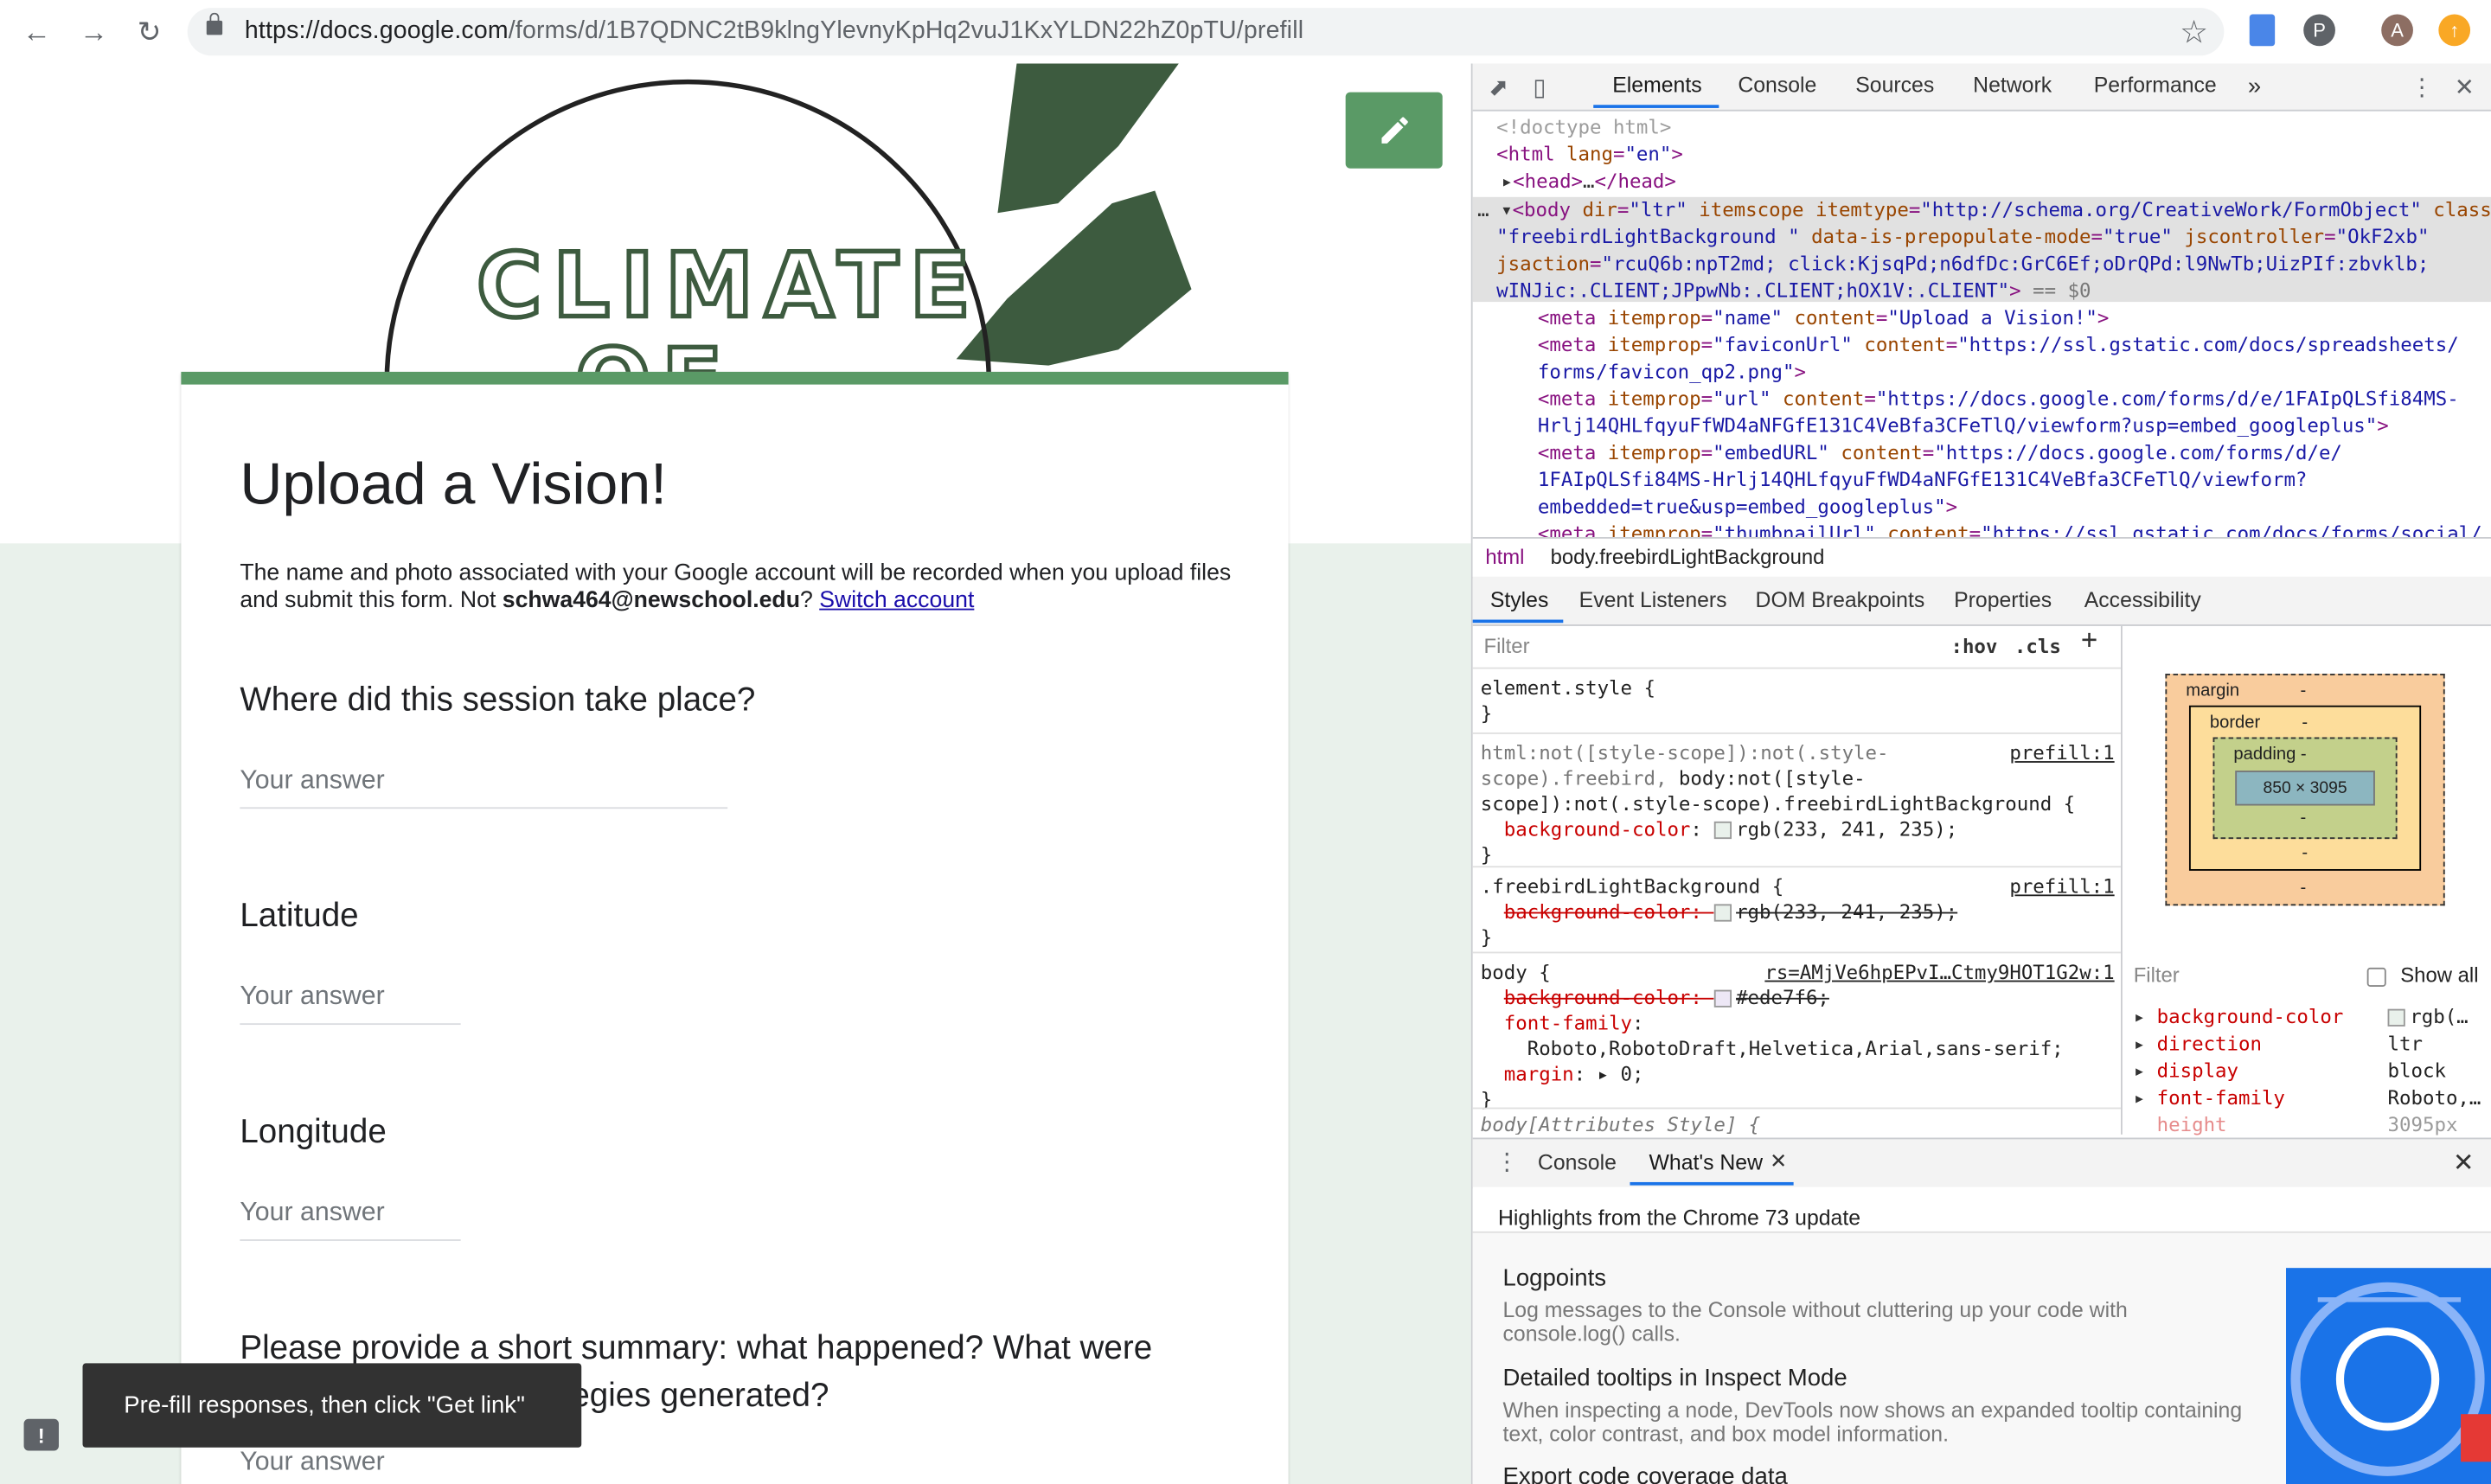 Image resolution: width=2491 pixels, height=1484 pixels. Describe the element at coordinates (2440, 975) in the screenshot. I see `show-all-label: Show all` at that location.